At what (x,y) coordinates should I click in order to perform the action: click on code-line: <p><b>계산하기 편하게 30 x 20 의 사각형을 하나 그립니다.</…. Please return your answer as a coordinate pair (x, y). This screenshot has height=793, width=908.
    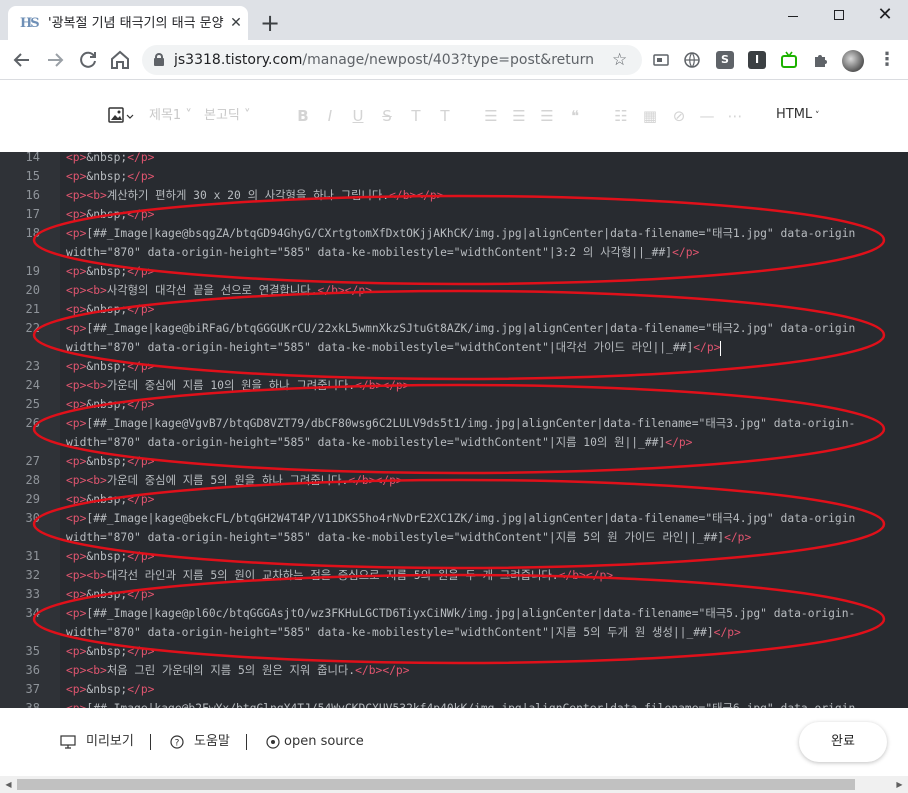
    Looking at the image, I should click on (255, 195).